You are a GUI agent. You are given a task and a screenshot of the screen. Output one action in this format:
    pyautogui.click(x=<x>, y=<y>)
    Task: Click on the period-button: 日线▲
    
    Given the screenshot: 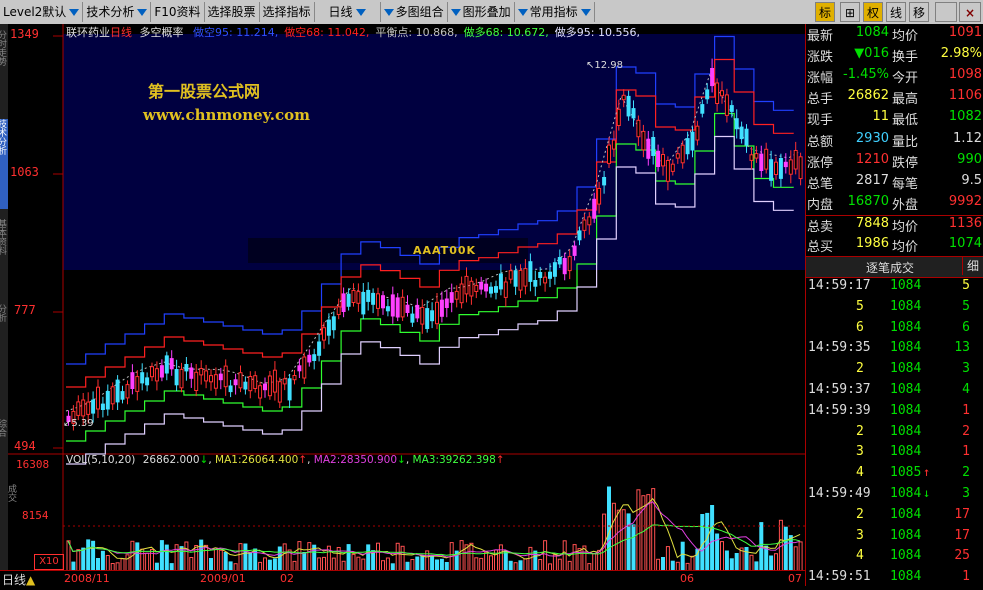 What is the action you would take?
    pyautogui.click(x=18, y=579)
    